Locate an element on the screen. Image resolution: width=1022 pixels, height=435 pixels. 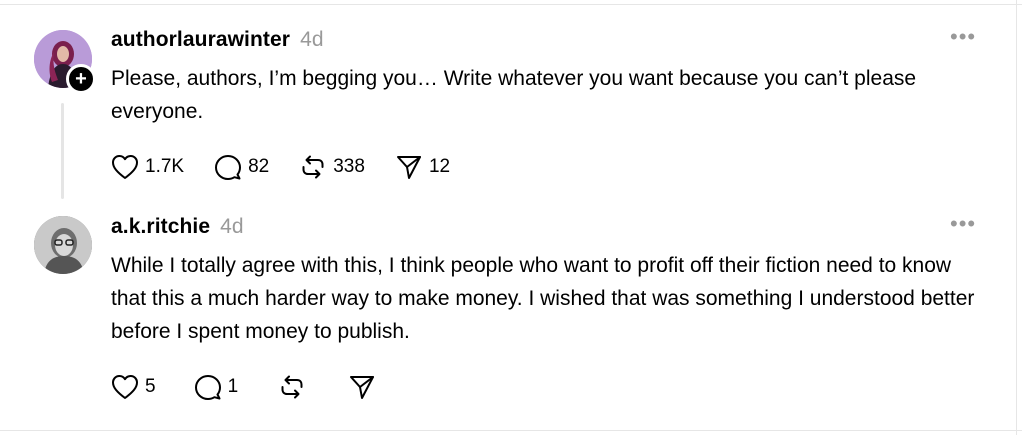
like-count: 1.7K is located at coordinates (165, 166).